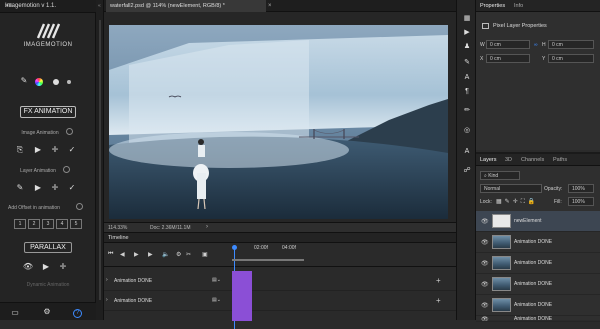 The width and height of the screenshot is (600, 329). I want to click on panel-menu-icon: »≡, so click(48, 6).